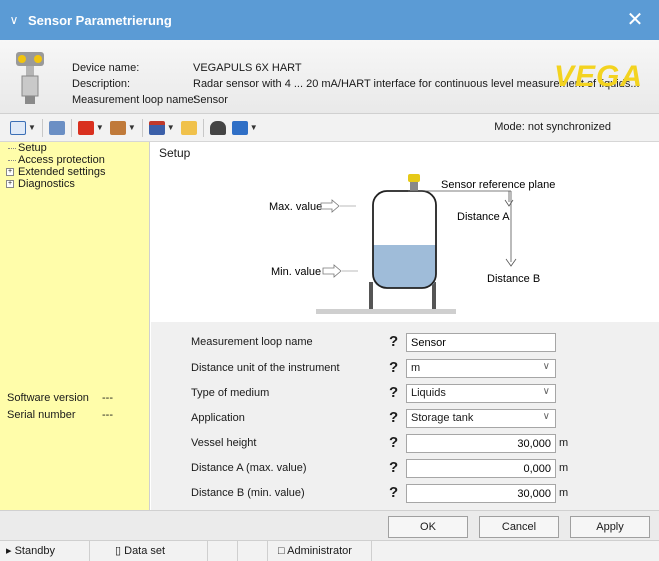  I want to click on vessel-height-row: Vessel height ? m, so click(405, 444).